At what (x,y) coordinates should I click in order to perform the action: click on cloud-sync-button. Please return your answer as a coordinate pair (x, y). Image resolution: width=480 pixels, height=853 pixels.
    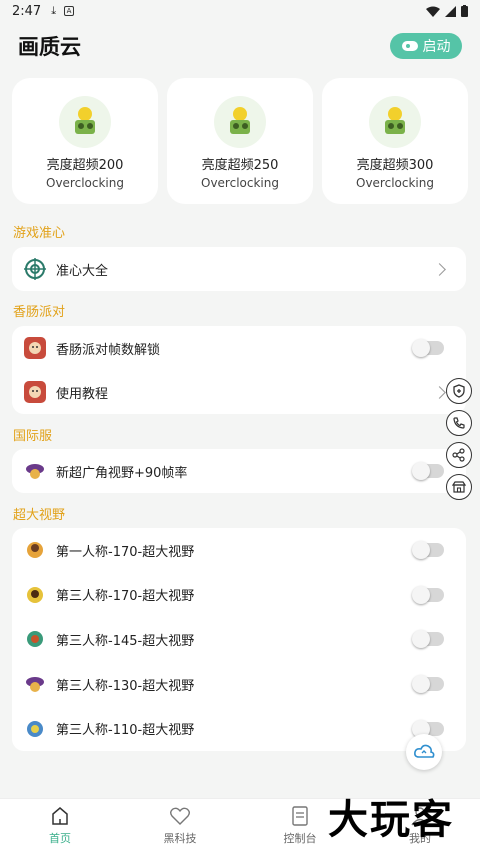
    Looking at the image, I should click on (424, 752).